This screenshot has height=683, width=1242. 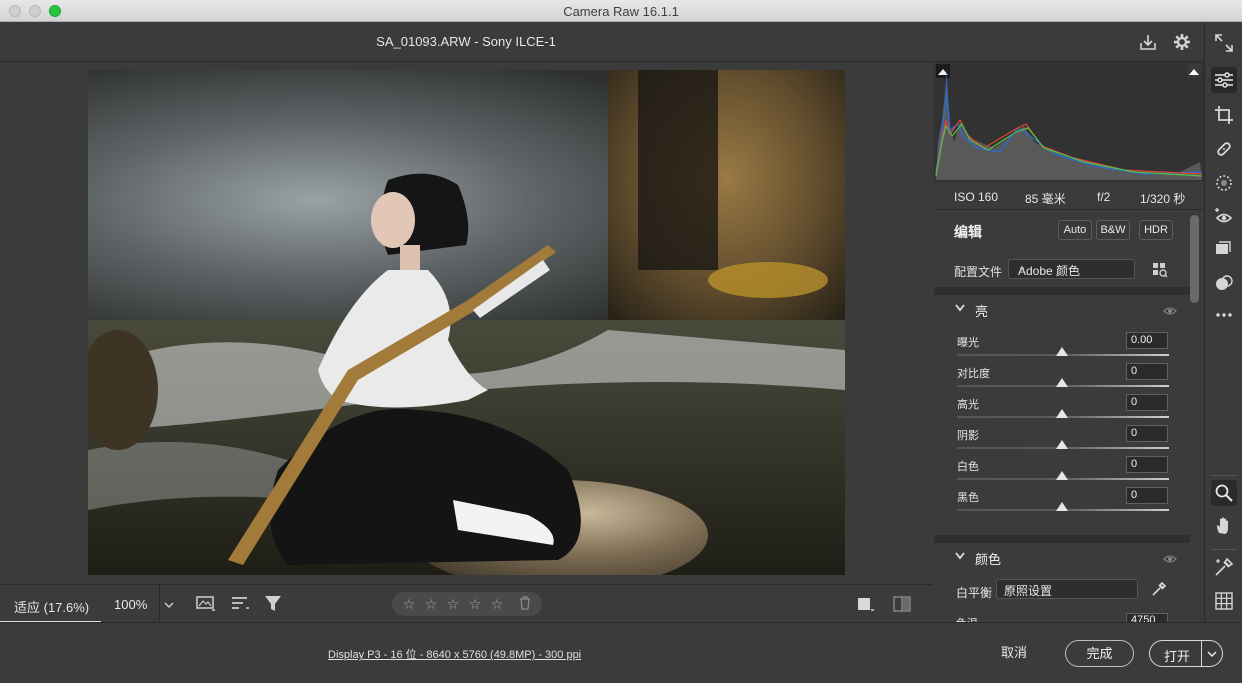 What do you see at coordinates (241, 604) in the screenshot?
I see `sort-icon` at bounding box center [241, 604].